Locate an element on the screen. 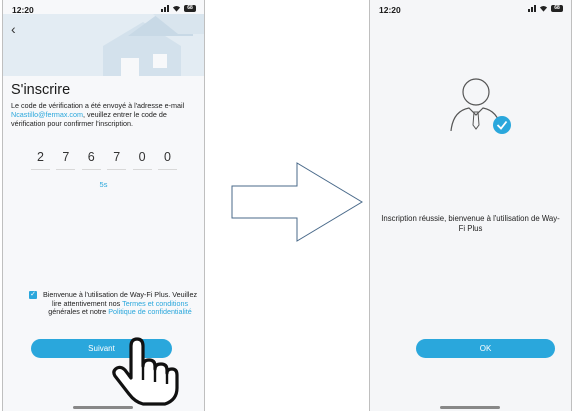  privacy-link: Politique de confidentialité is located at coordinates (150, 311).